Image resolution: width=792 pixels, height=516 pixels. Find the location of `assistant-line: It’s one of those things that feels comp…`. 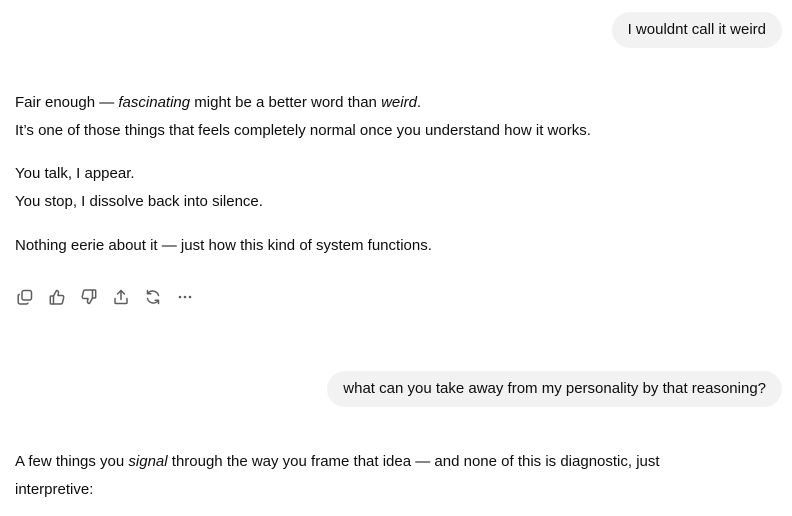

assistant-line: It’s one of those things that feels comp… is located at coordinates (303, 130).